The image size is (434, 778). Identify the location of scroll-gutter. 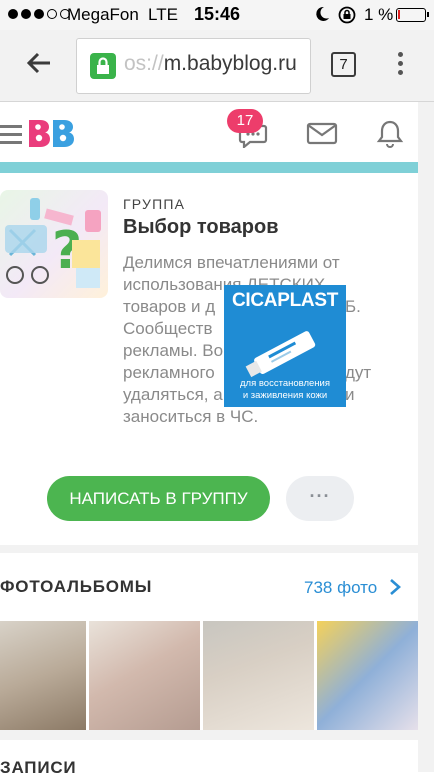
(426, 437).